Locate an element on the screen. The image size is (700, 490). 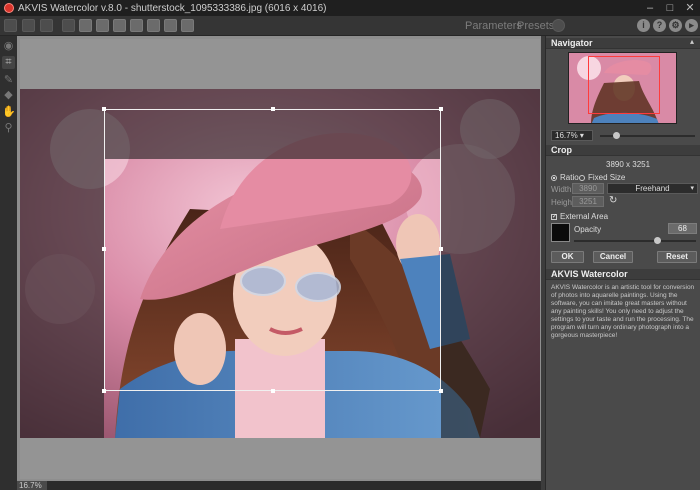
open-icon is located at coordinates (10, 25).